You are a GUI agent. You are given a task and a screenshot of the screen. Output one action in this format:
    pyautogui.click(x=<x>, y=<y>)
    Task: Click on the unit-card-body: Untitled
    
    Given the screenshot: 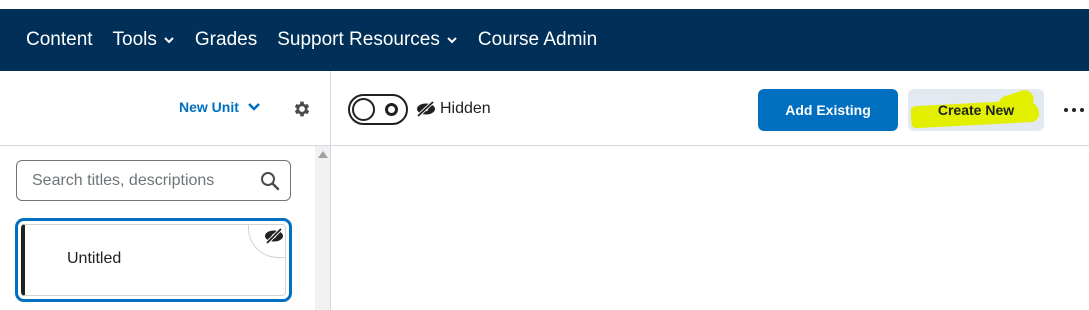 What is the action you would take?
    pyautogui.click(x=153, y=260)
    